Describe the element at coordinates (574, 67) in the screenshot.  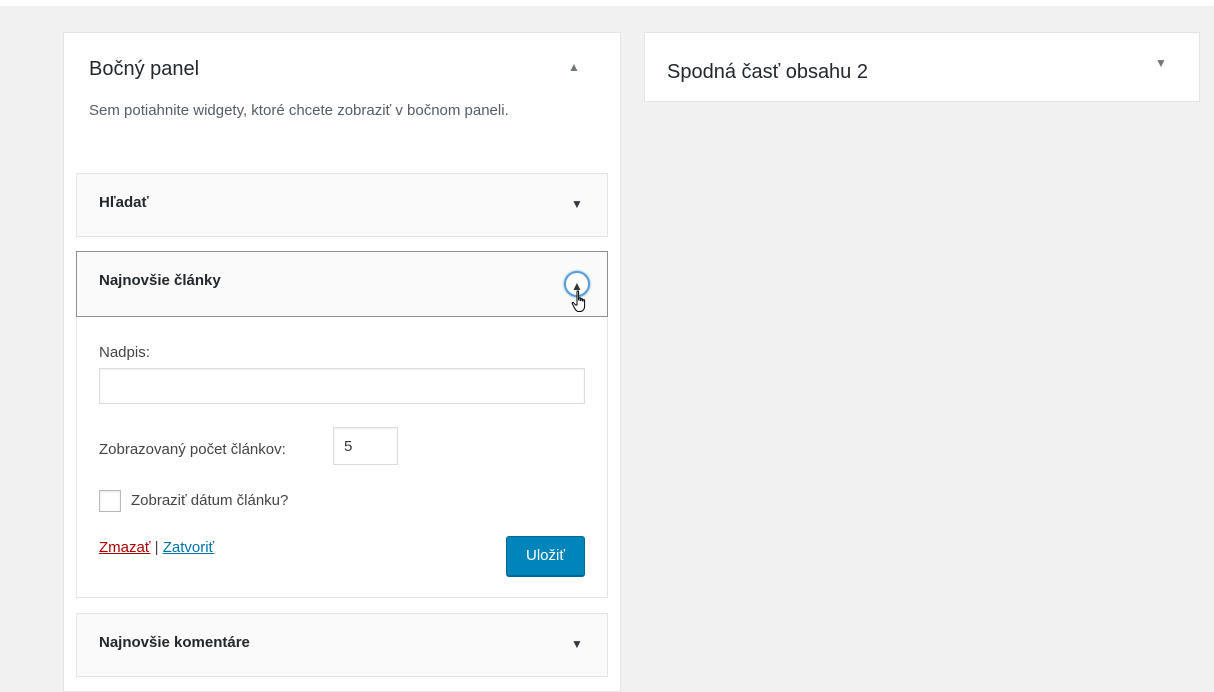
I see `sidebar-collapse-arrow-icon: ▲` at that location.